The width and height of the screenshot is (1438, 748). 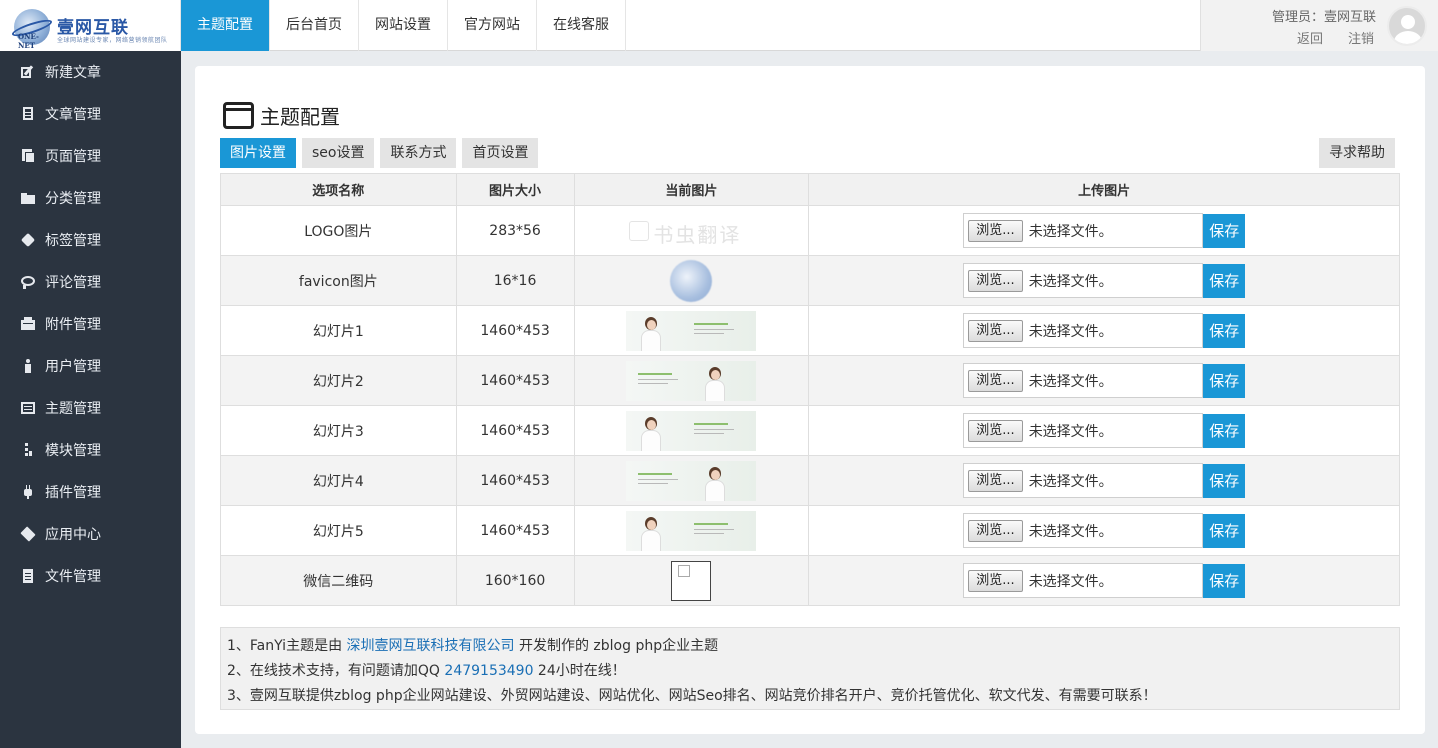 I want to click on sidebar-item-themes: 主题管理, so click(x=90, y=408).